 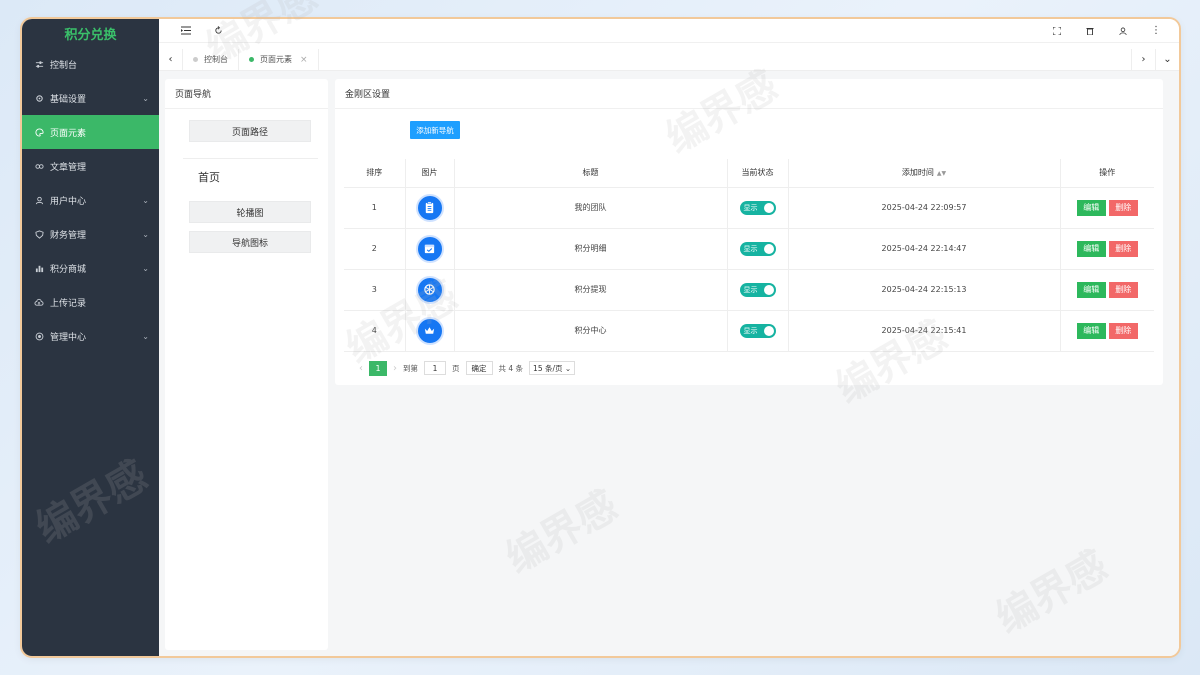 What do you see at coordinates (68, 167) in the screenshot?
I see `sidebar-item-label: 文章管理` at bounding box center [68, 167].